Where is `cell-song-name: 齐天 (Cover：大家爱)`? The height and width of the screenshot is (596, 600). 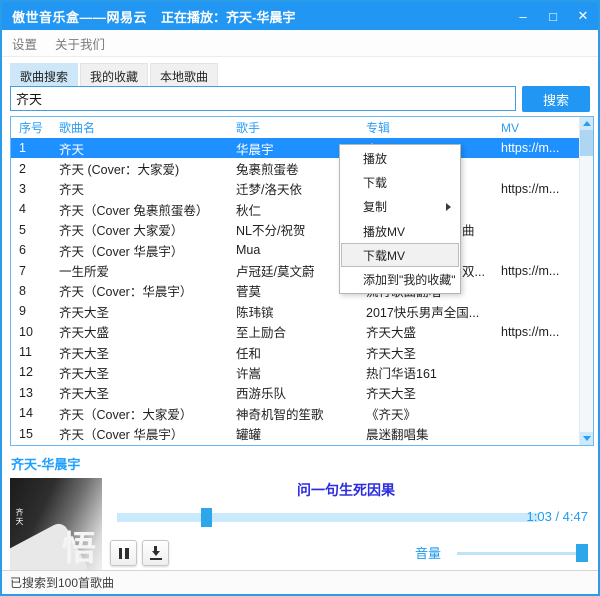 cell-song-name: 齐天 (Cover：大家爱) is located at coordinates (119, 170).